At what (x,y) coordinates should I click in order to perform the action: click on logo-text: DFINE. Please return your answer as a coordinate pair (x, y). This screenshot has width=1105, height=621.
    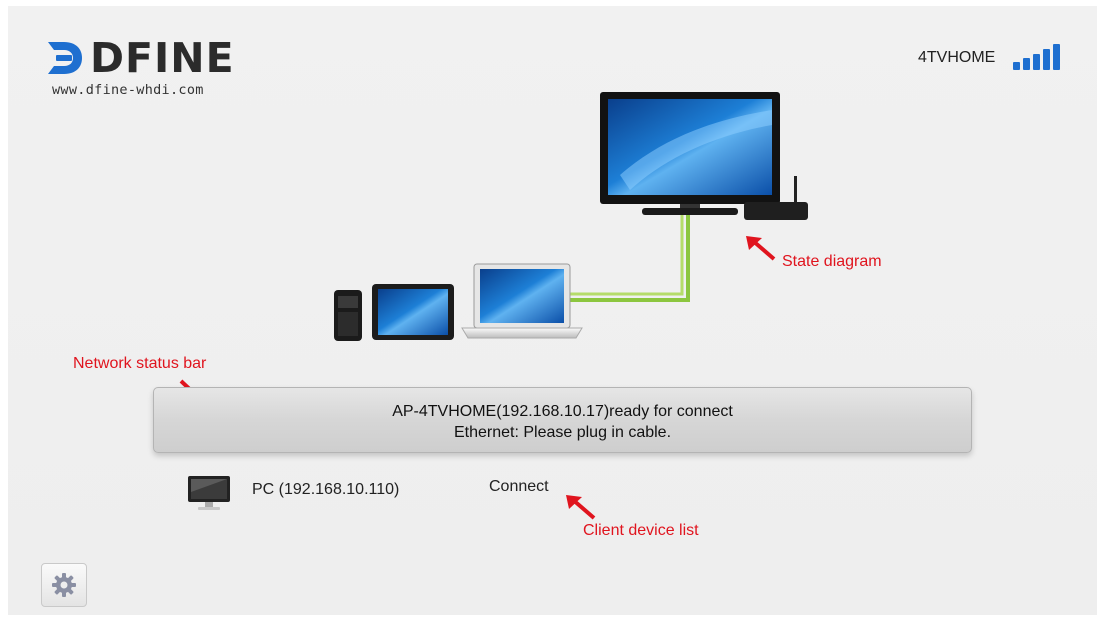
    Looking at the image, I should click on (162, 58).